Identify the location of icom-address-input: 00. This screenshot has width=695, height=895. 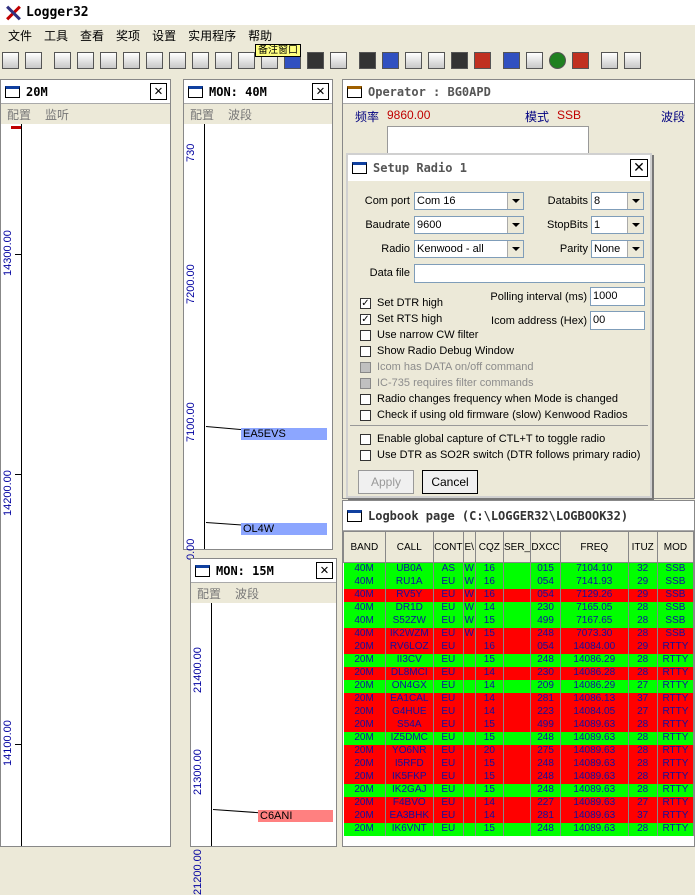
(617, 320).